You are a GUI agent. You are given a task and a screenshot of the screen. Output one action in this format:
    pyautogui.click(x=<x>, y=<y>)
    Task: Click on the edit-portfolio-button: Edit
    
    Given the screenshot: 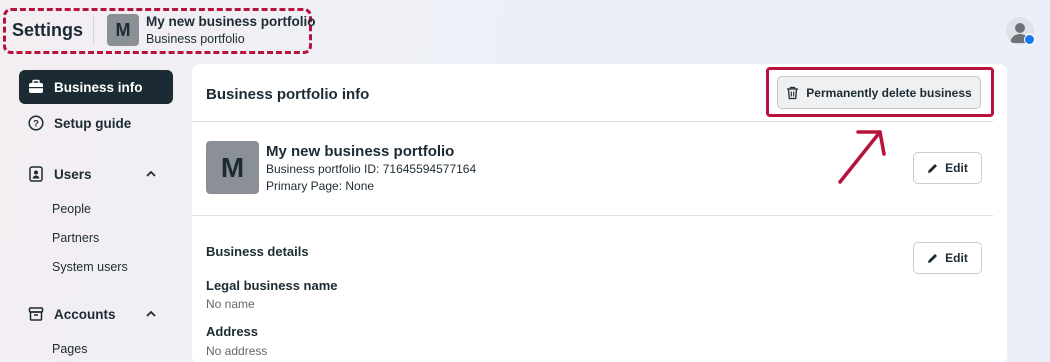 What is the action you would take?
    pyautogui.click(x=947, y=168)
    